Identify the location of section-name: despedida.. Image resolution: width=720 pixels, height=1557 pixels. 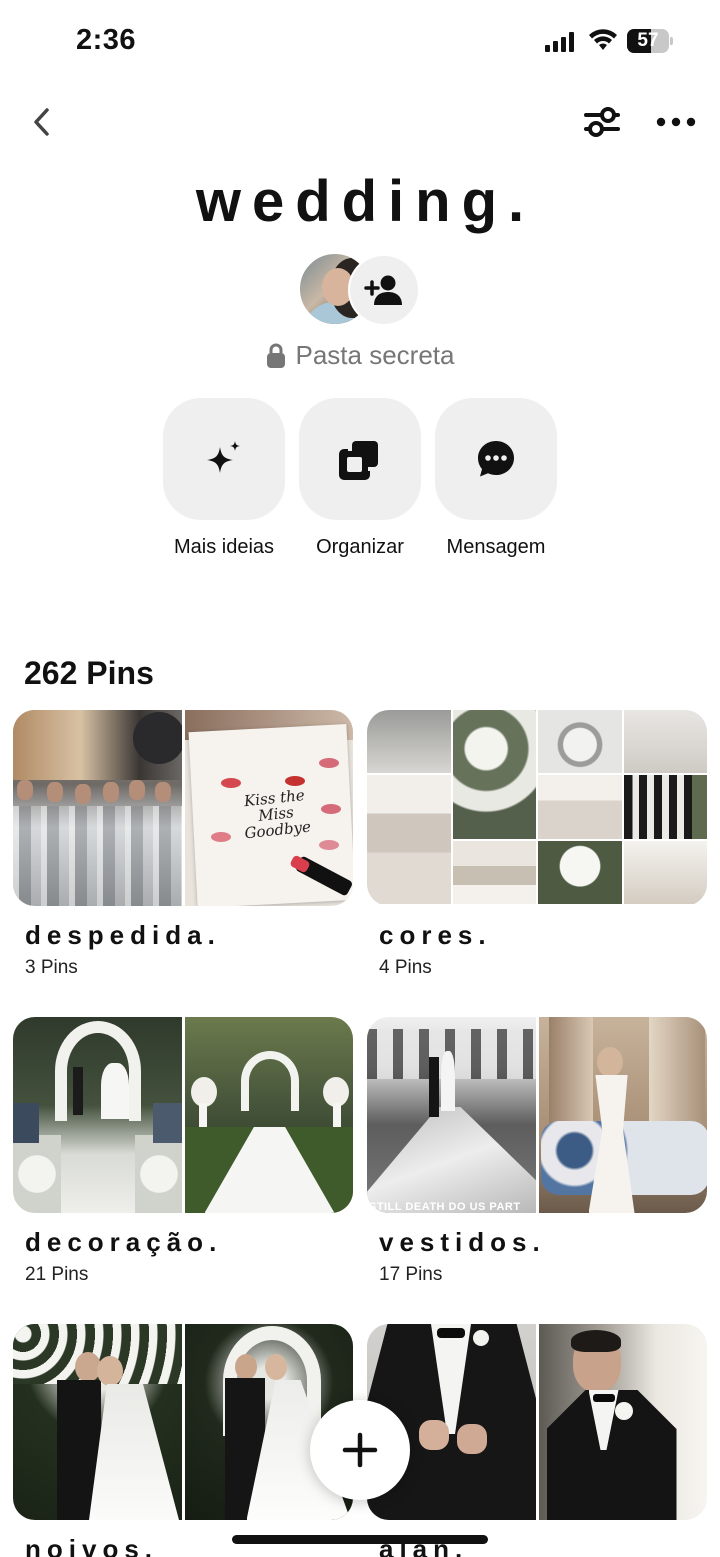
(123, 935).